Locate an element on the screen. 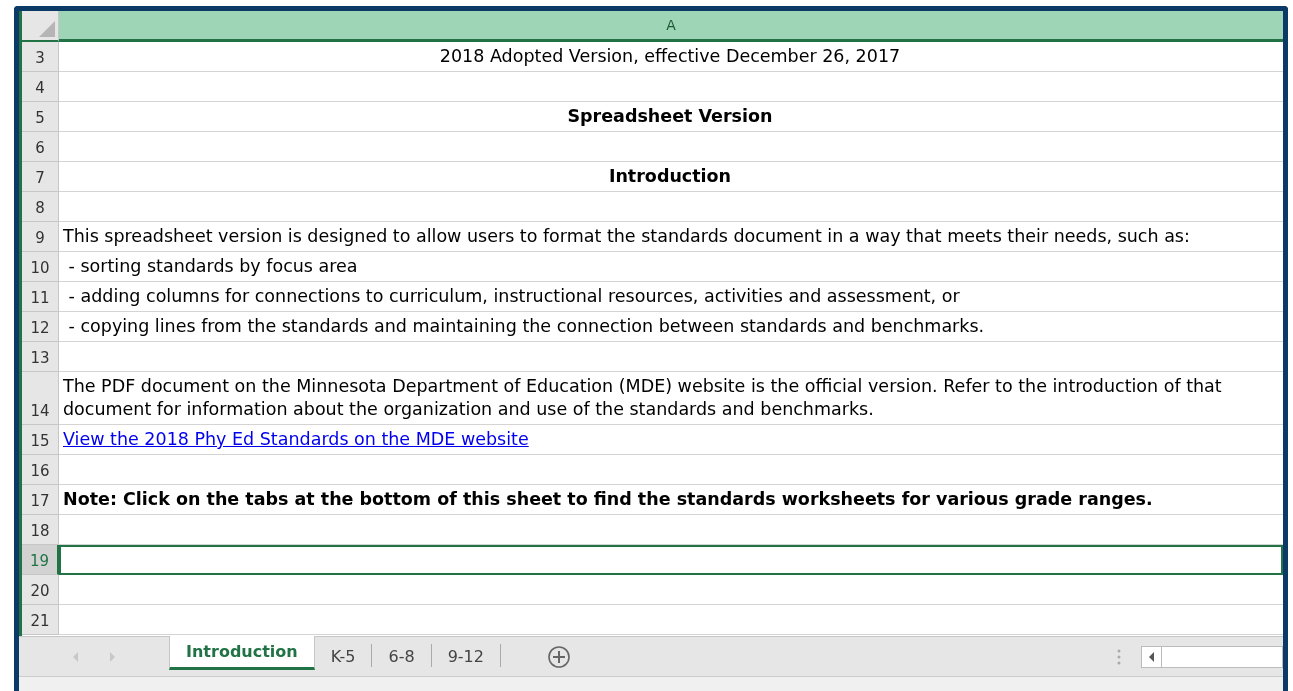  table-cell: This spreadsheet version is designed to allow users to format the standards document in a way that meets their needs, such as: is located at coordinates (671, 237).